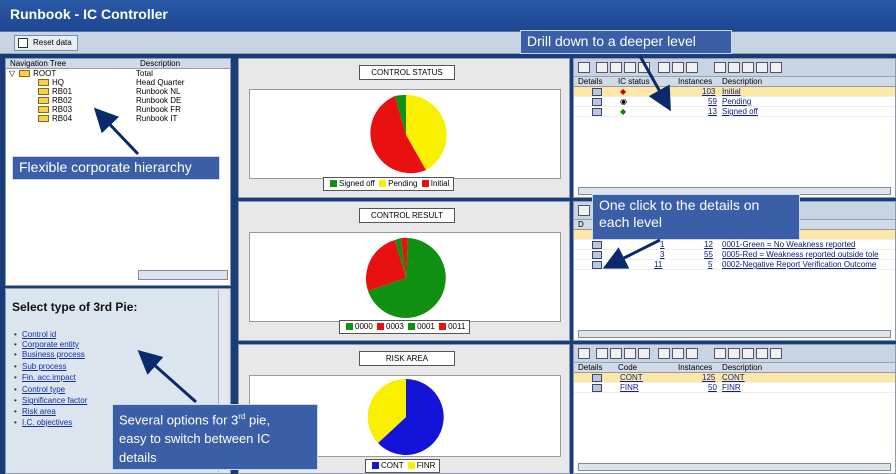  I want to click on option-control-type: Control type, so click(39, 389).